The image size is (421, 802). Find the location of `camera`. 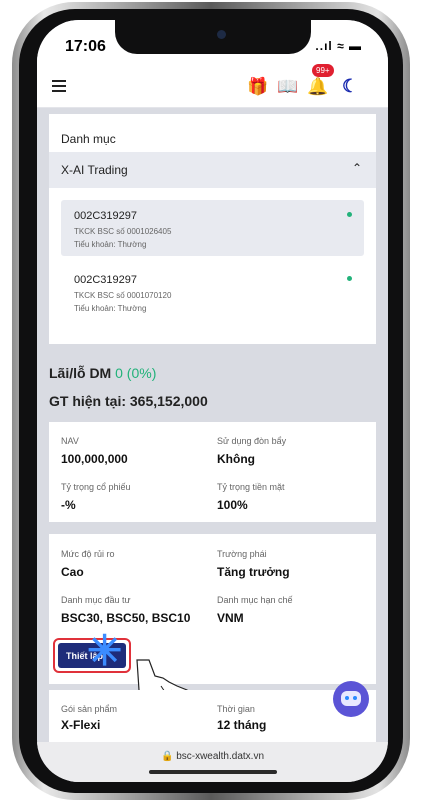

camera is located at coordinates (221, 34).